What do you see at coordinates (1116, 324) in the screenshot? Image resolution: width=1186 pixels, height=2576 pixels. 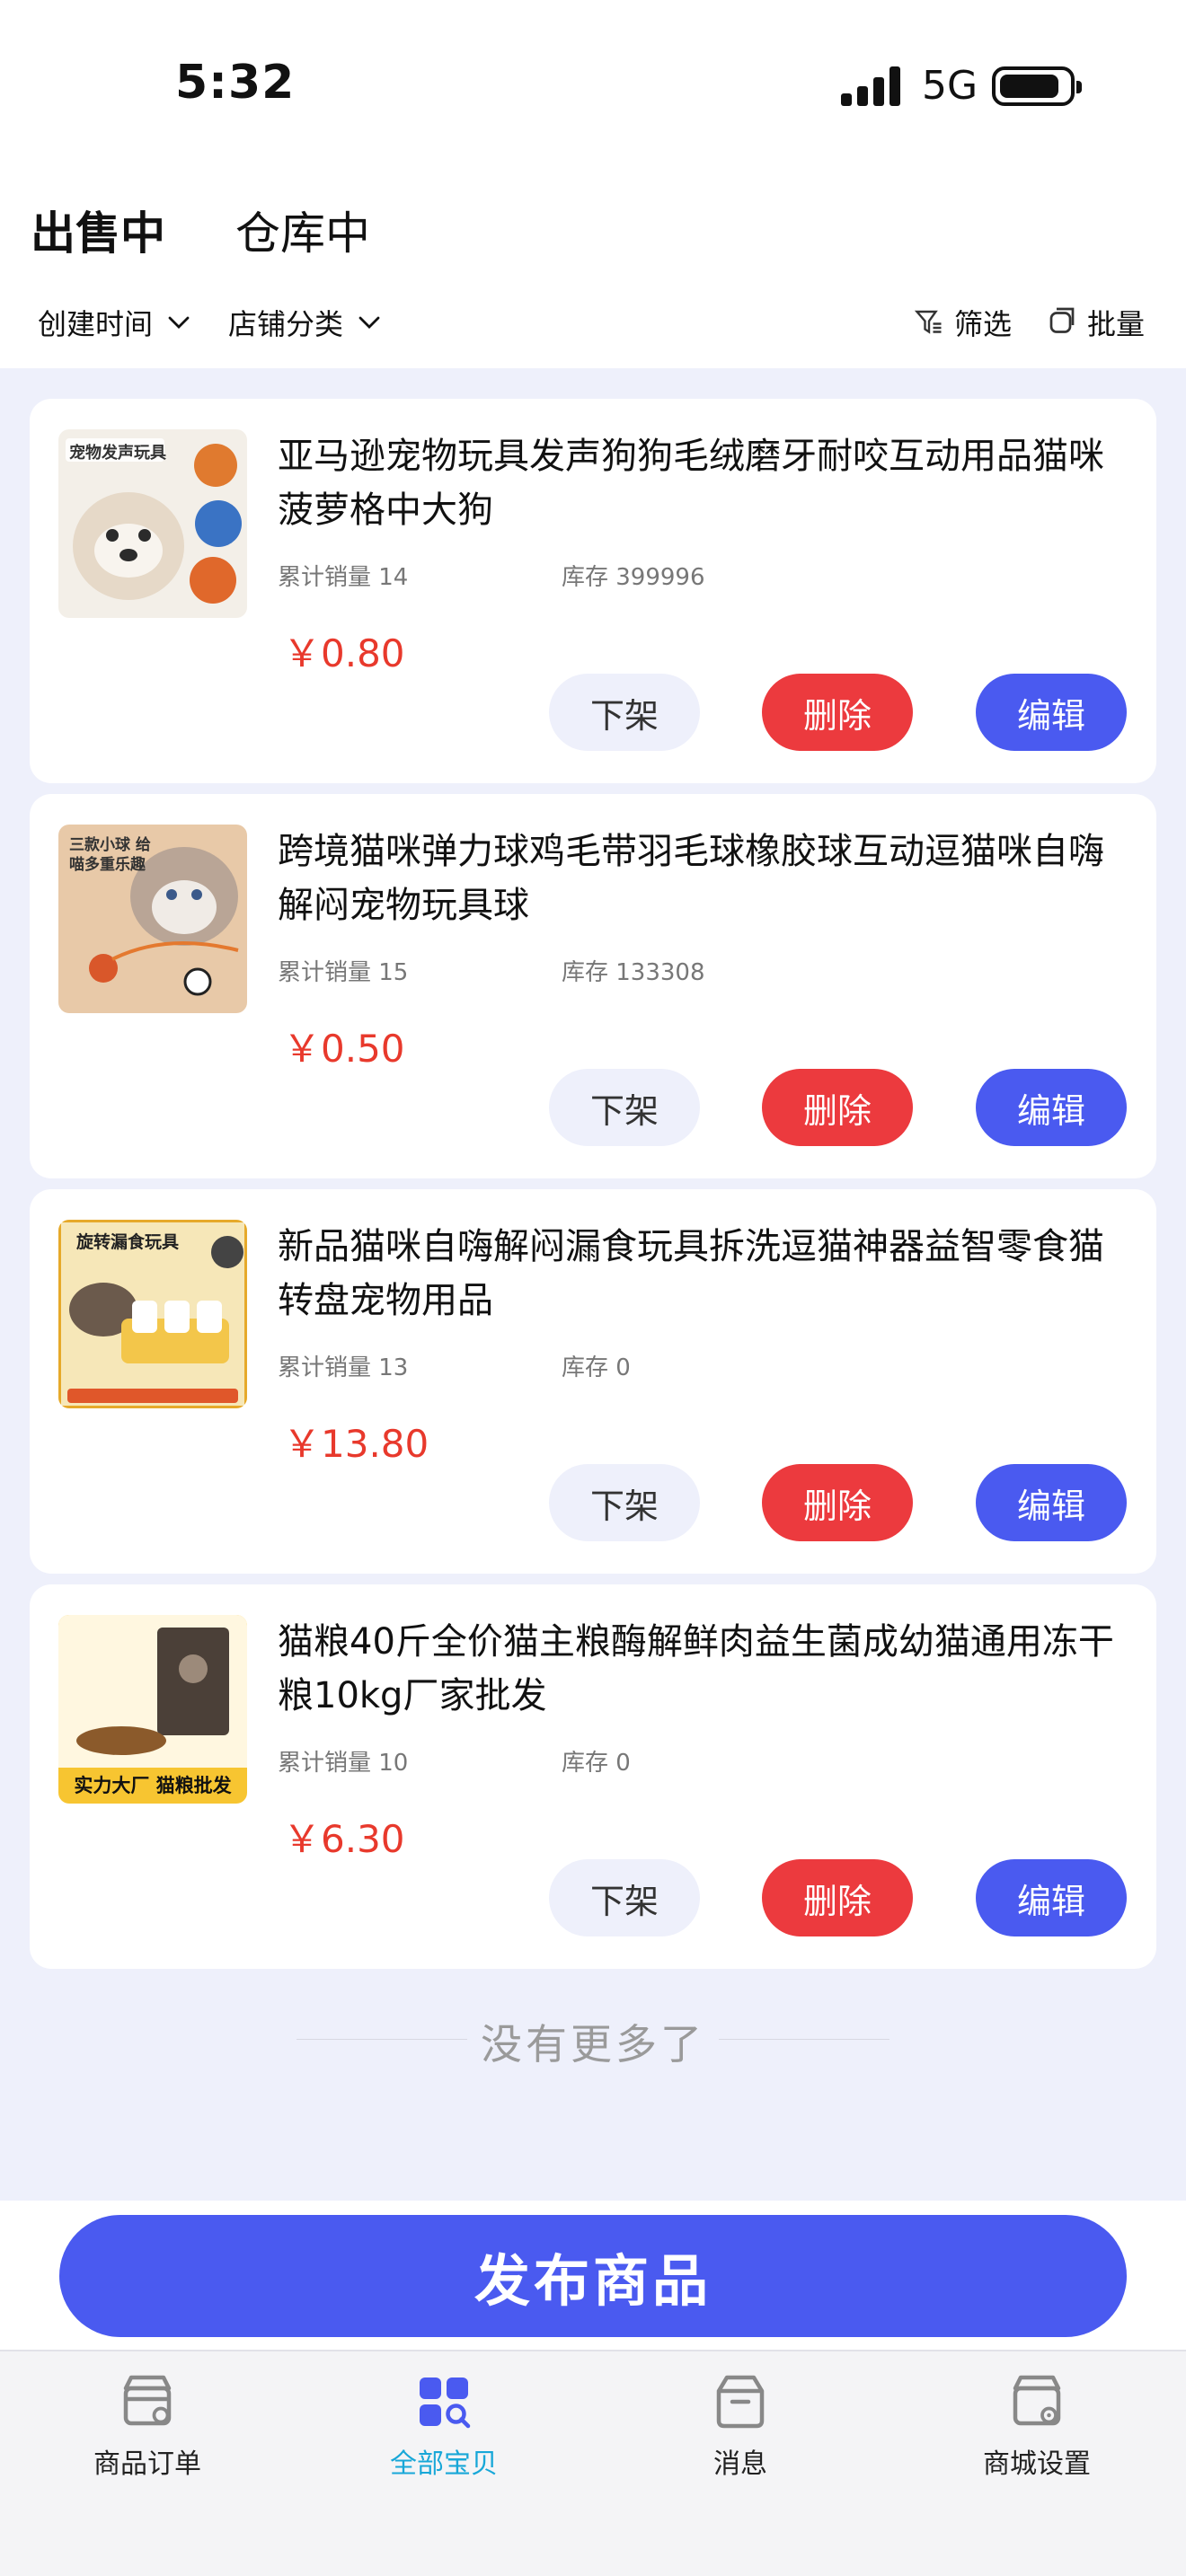 I see `batch-label: 批量` at bounding box center [1116, 324].